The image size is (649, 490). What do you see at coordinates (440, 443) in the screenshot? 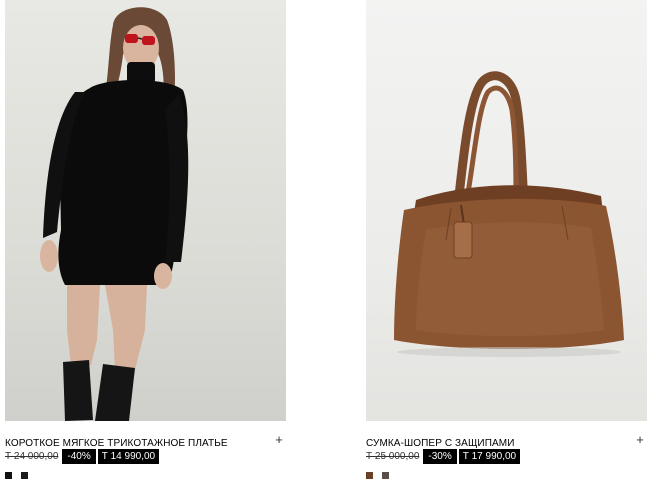
I see `product-name: СУМКА-ШОПЕР С ЗАЩИПАМИ` at bounding box center [440, 443].